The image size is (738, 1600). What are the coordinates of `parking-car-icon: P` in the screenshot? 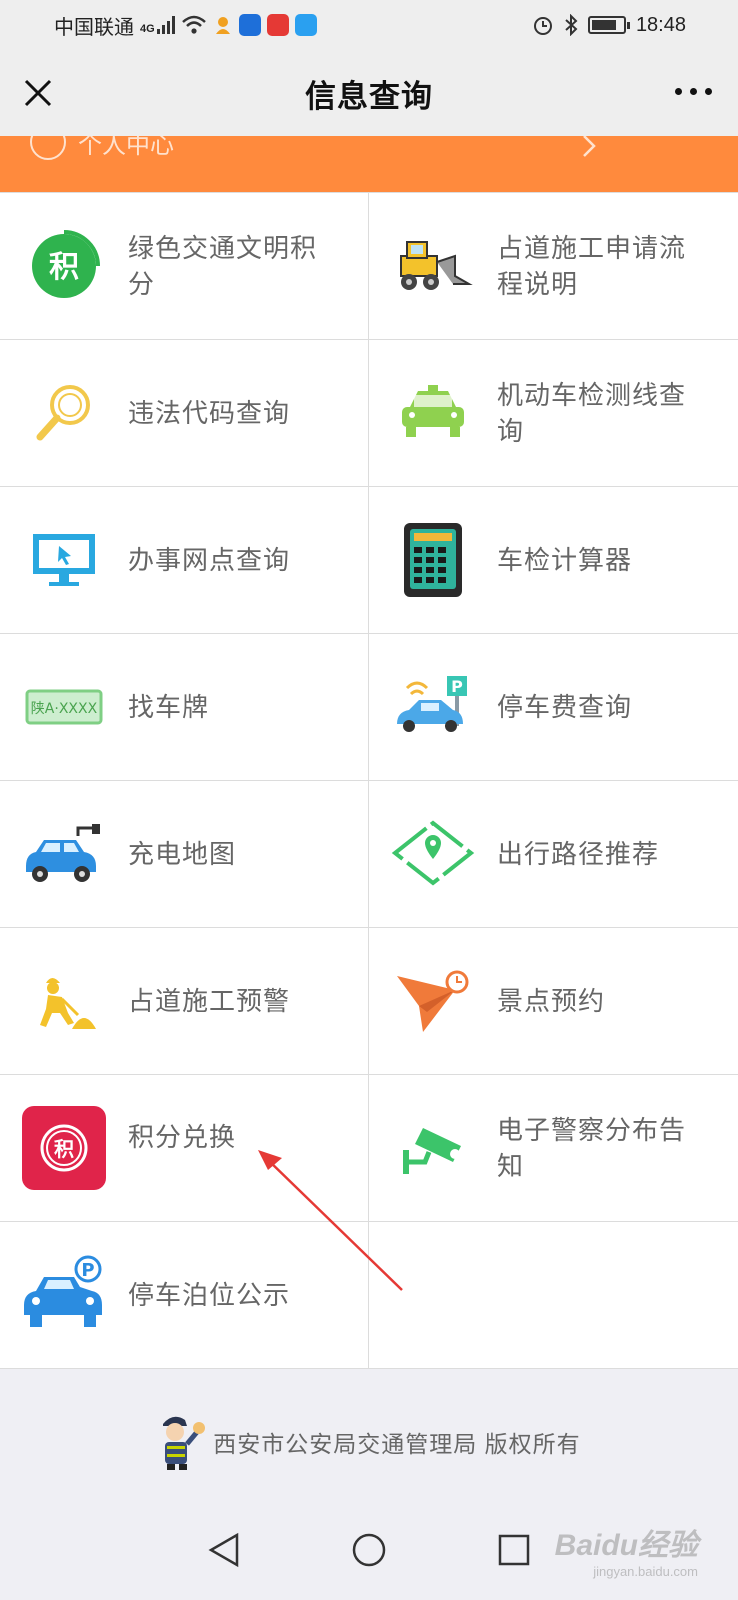 It's located at (433, 707).